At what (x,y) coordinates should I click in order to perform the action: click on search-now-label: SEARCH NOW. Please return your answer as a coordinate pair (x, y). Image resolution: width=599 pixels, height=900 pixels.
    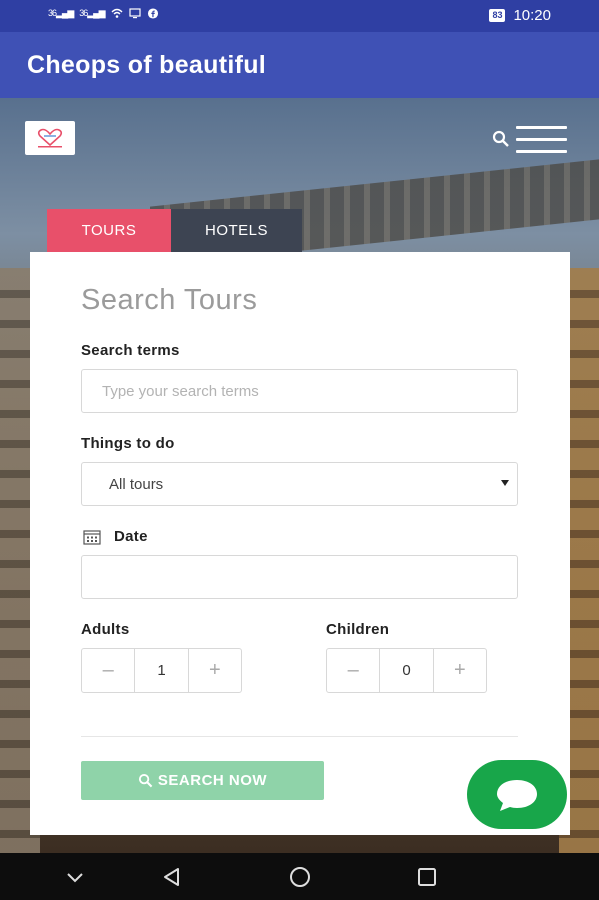
    Looking at the image, I should click on (212, 780).